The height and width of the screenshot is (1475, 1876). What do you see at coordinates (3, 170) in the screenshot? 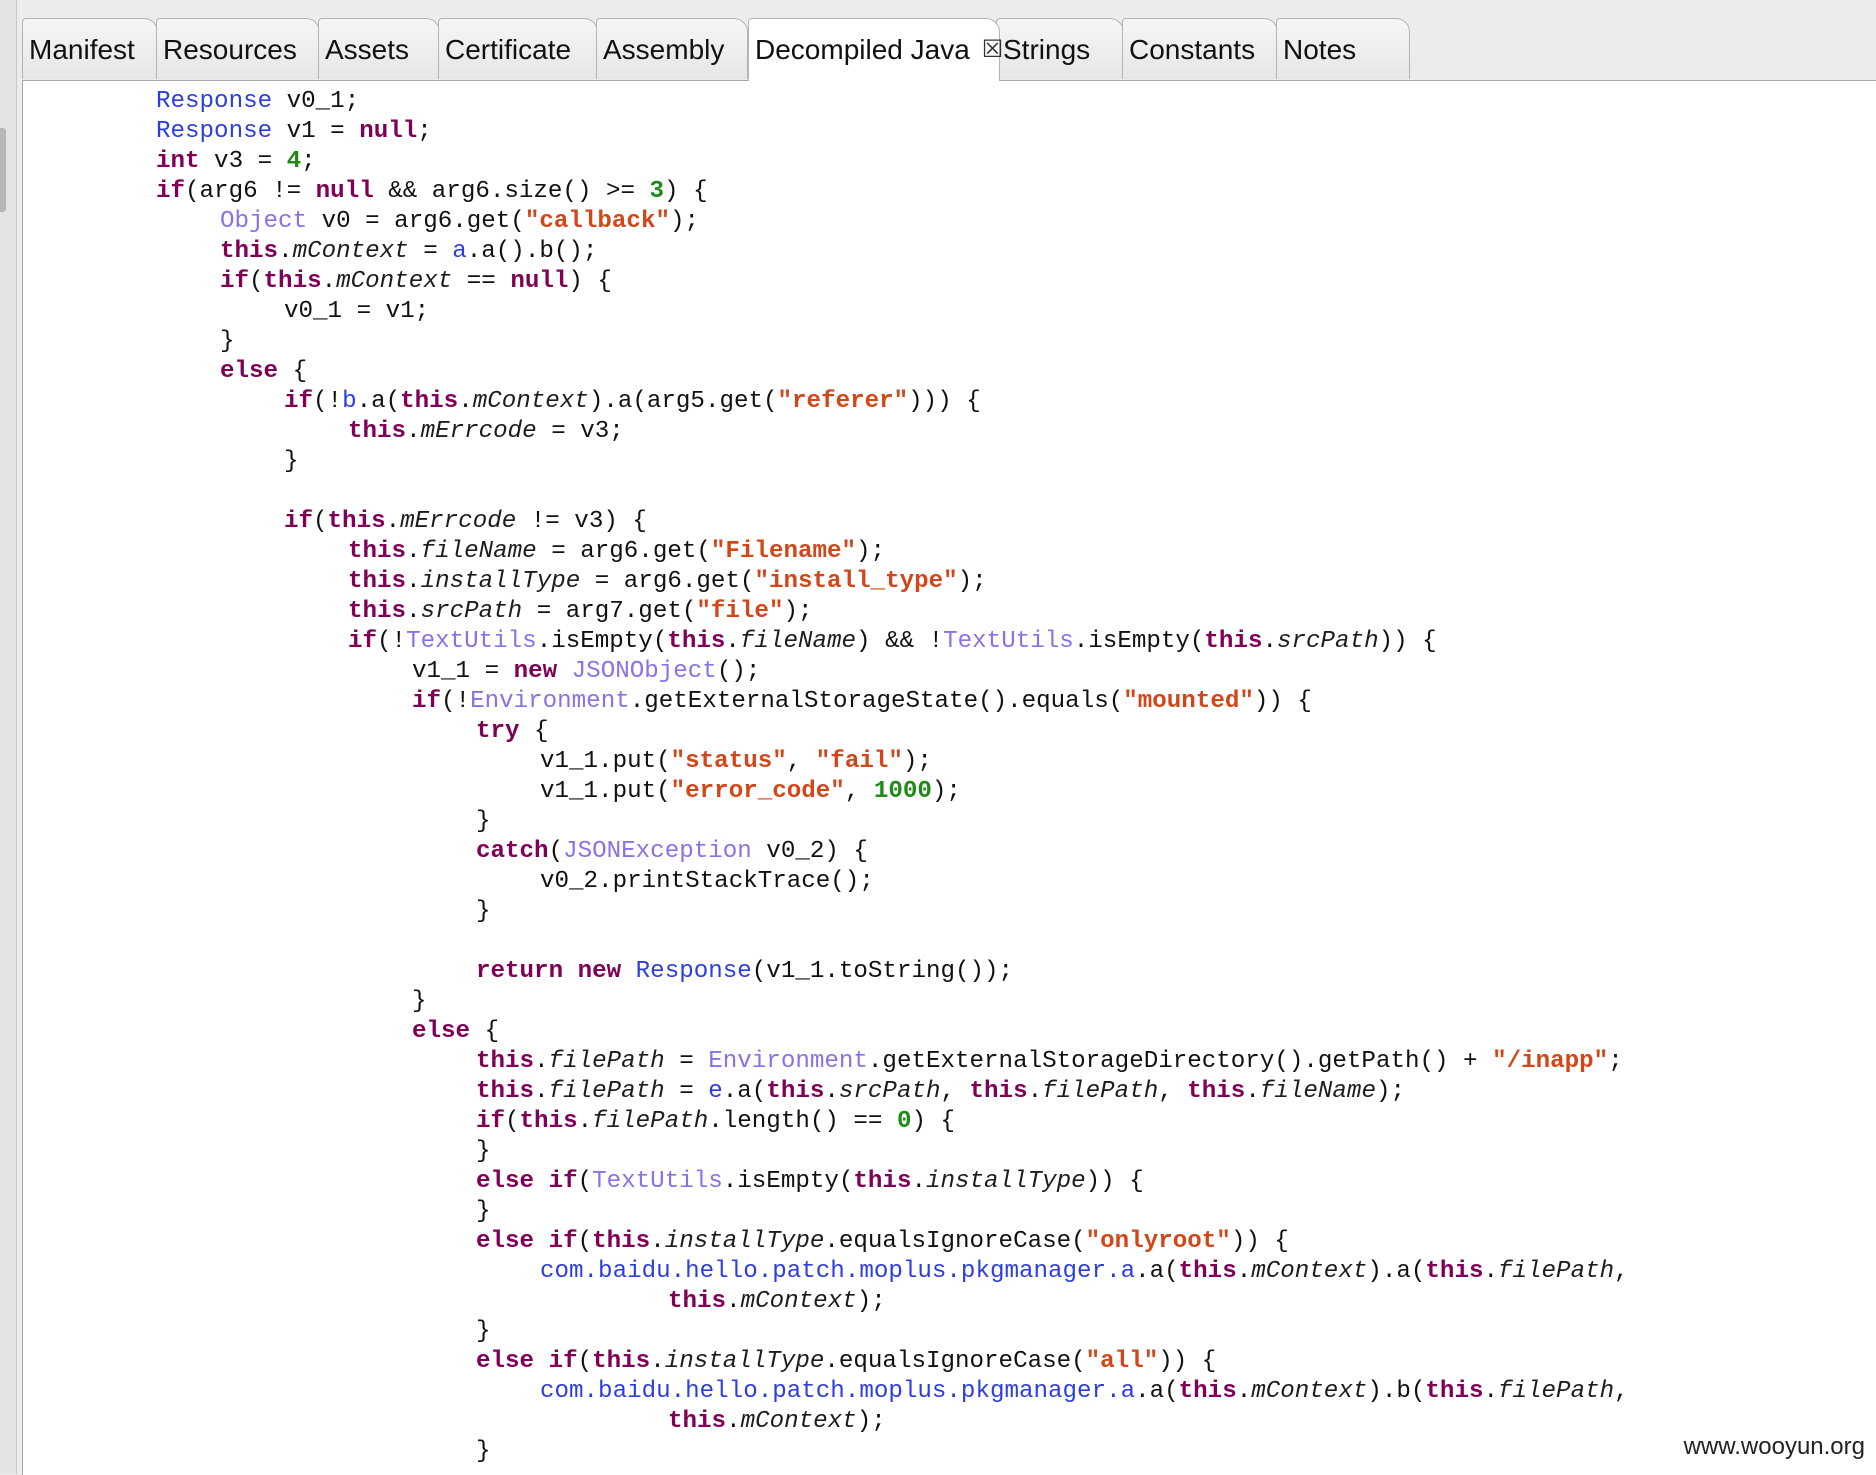
I see `panel-resize-handle` at bounding box center [3, 170].